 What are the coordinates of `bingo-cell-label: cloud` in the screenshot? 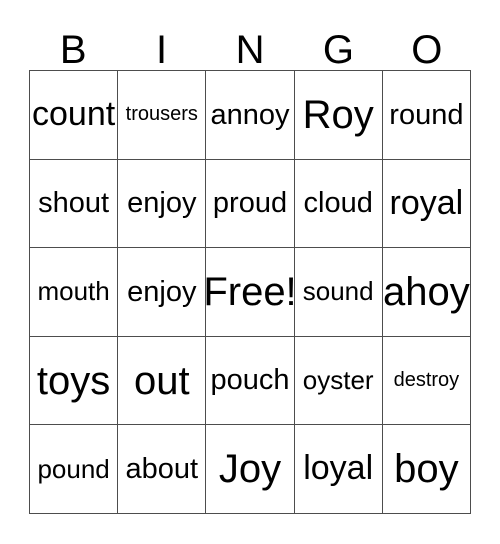 It's located at (338, 203).